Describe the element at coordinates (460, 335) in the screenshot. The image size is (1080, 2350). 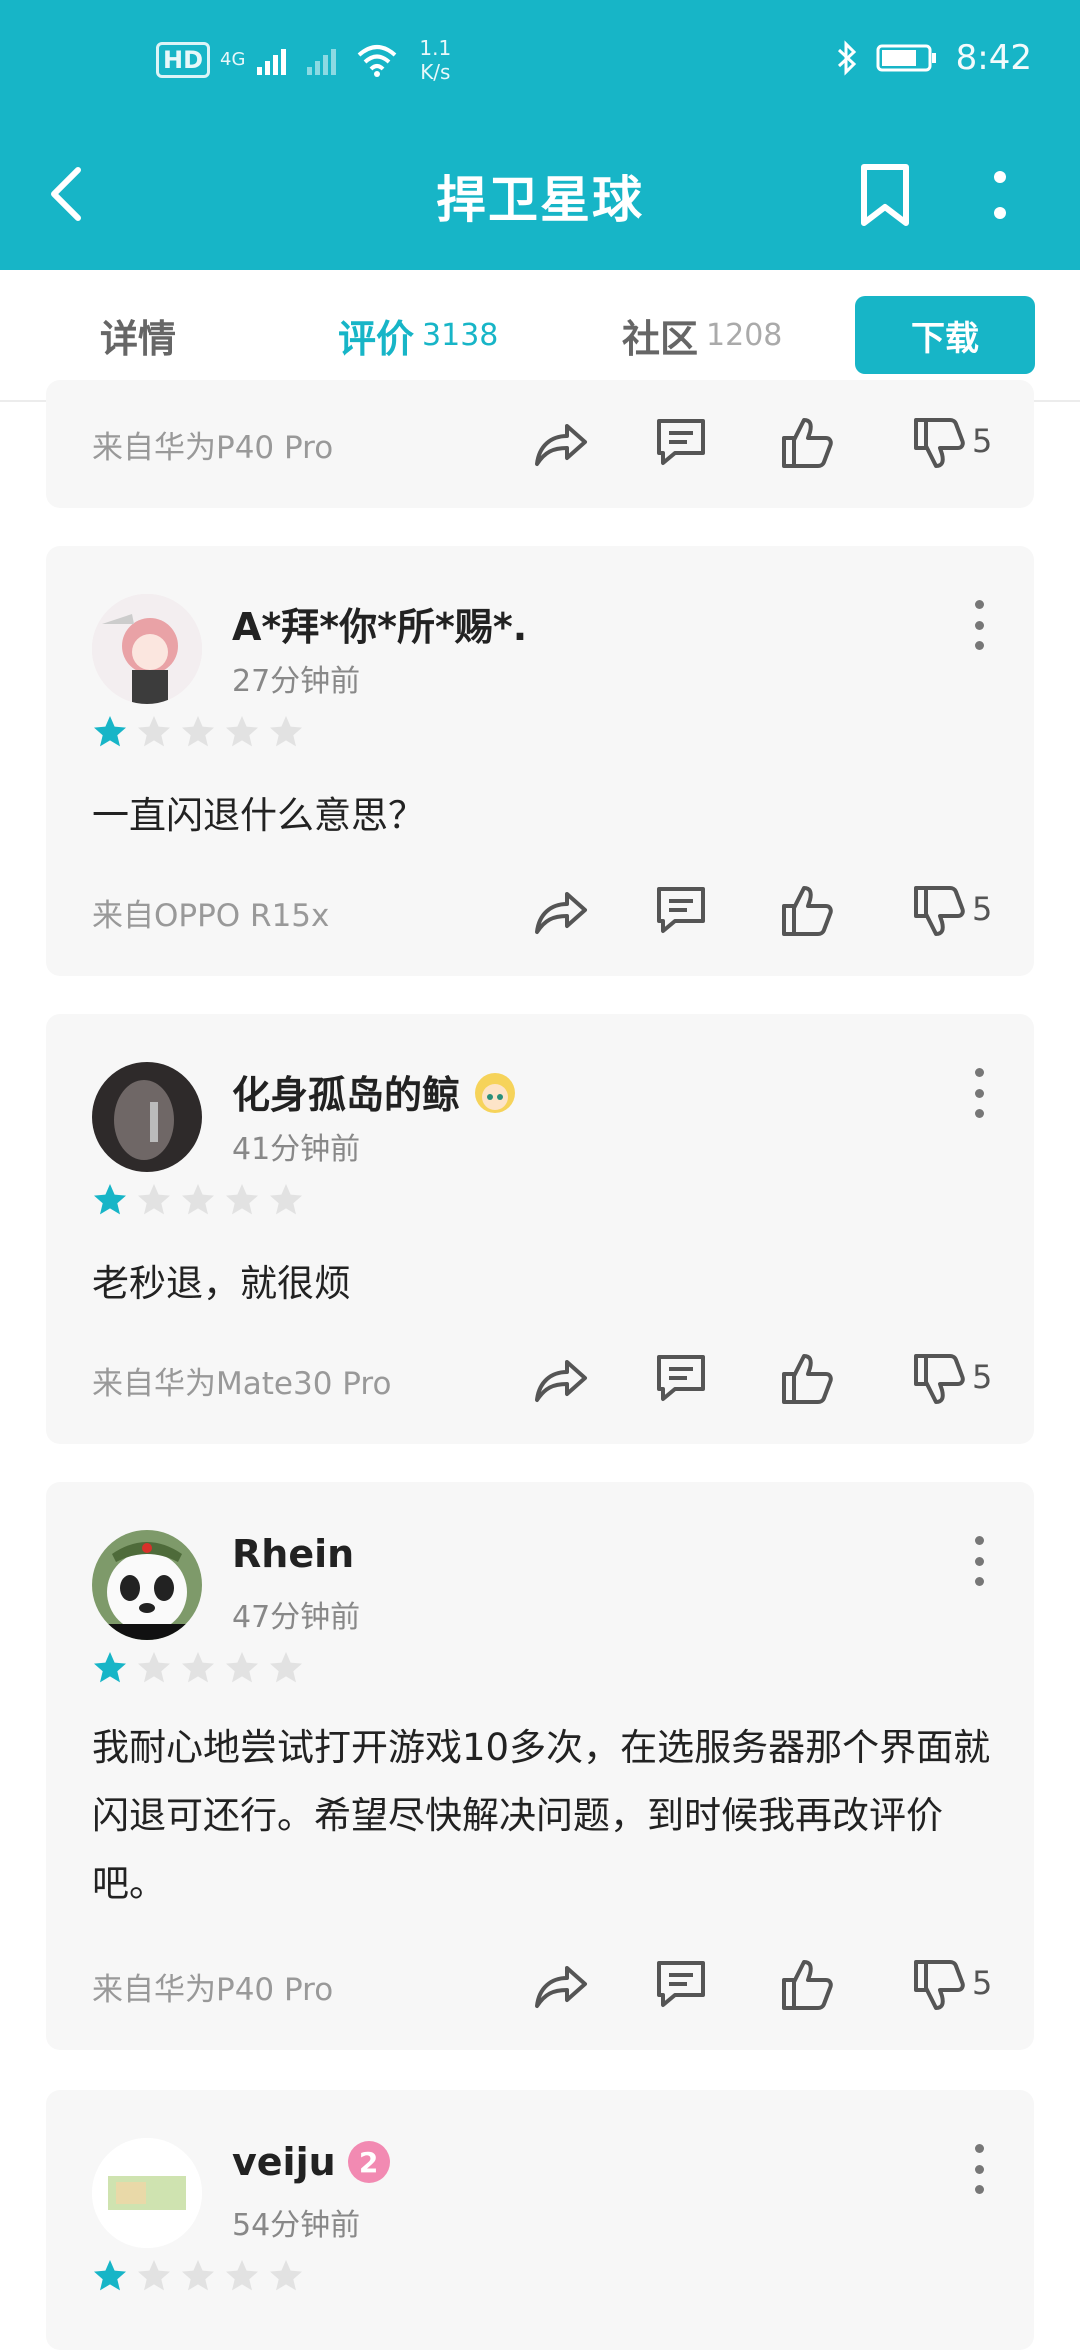
I see `tab-count: 3138` at that location.